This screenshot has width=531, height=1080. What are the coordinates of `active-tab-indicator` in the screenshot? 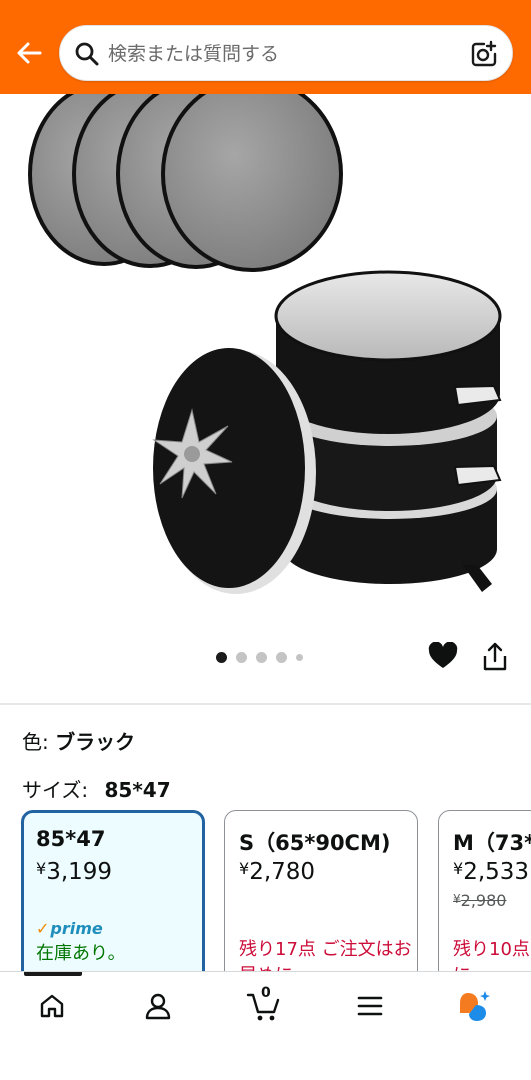 It's located at (53, 974).